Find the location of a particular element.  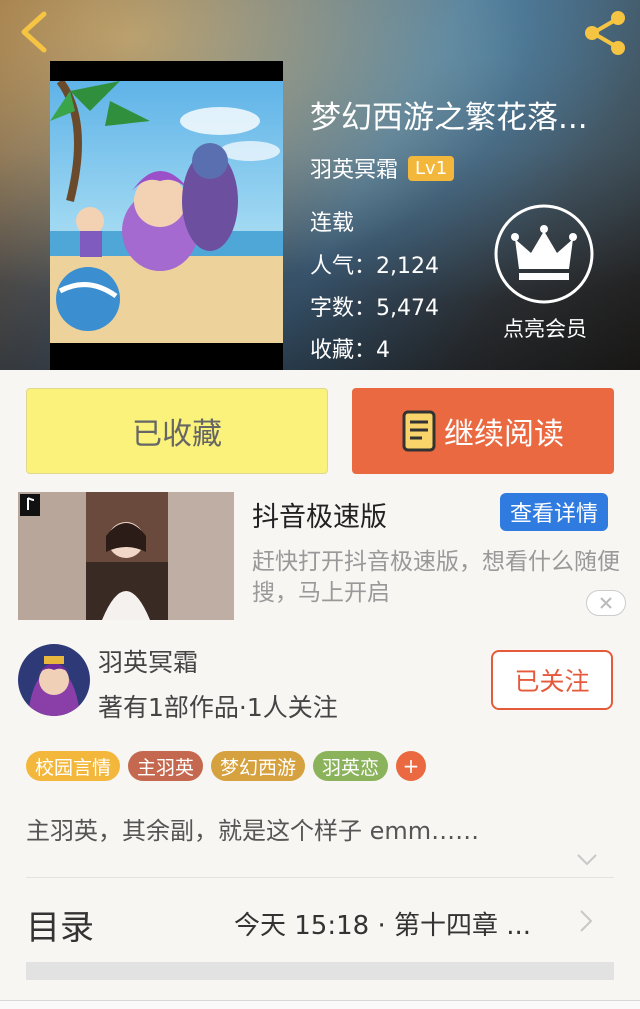

book-author-name: 羽英冥霜 is located at coordinates (354, 168).